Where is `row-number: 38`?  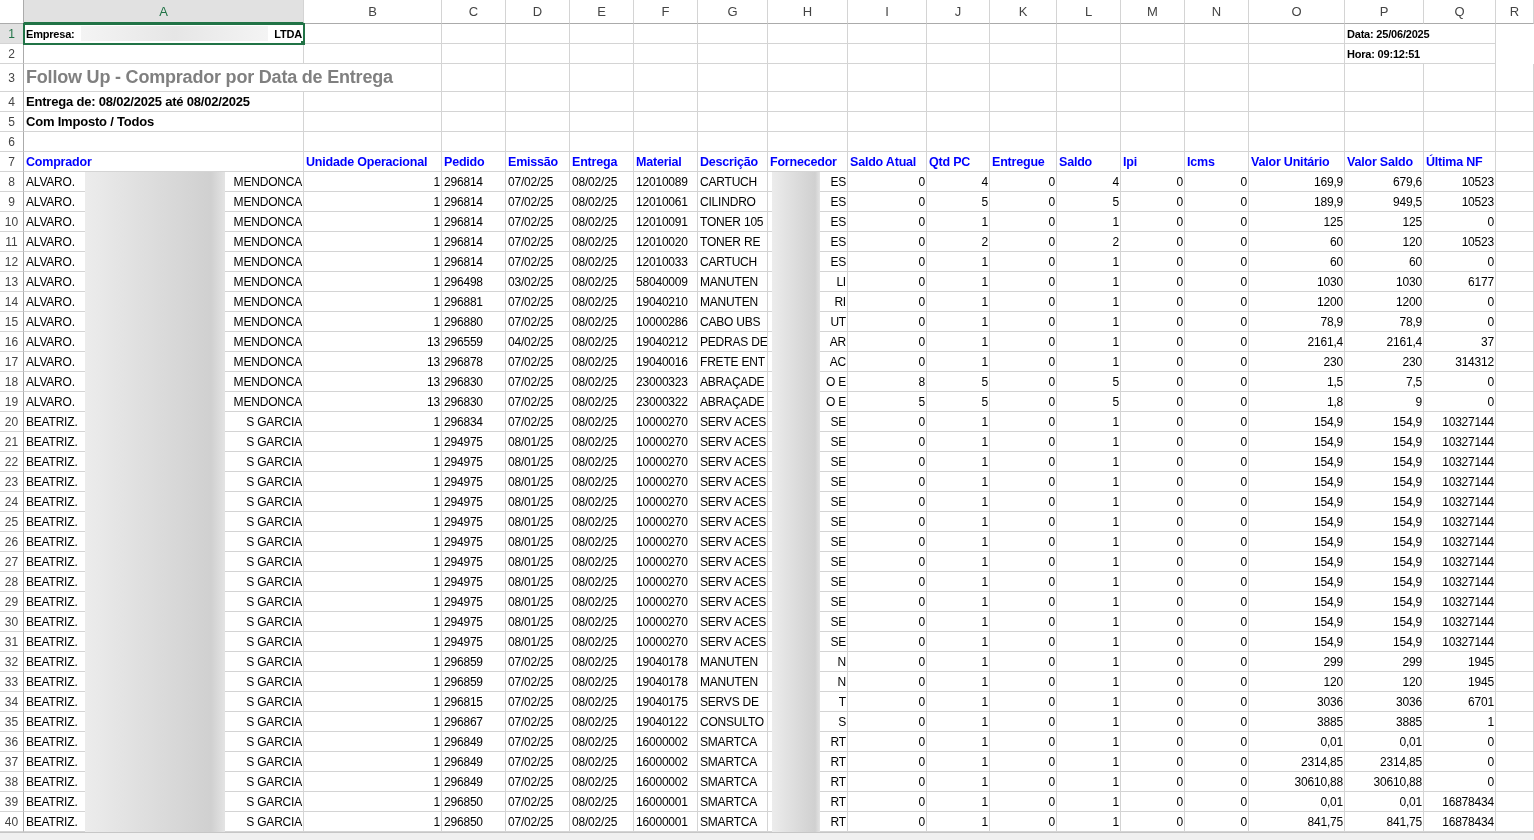 row-number: 38 is located at coordinates (12, 782).